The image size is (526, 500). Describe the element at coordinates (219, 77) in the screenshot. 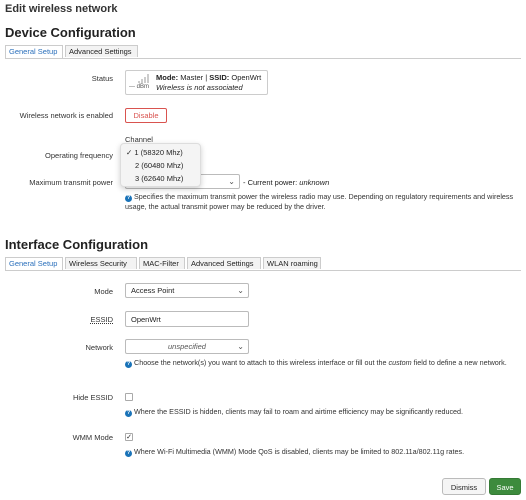

I see `ssid-prefix: SSID:` at that location.